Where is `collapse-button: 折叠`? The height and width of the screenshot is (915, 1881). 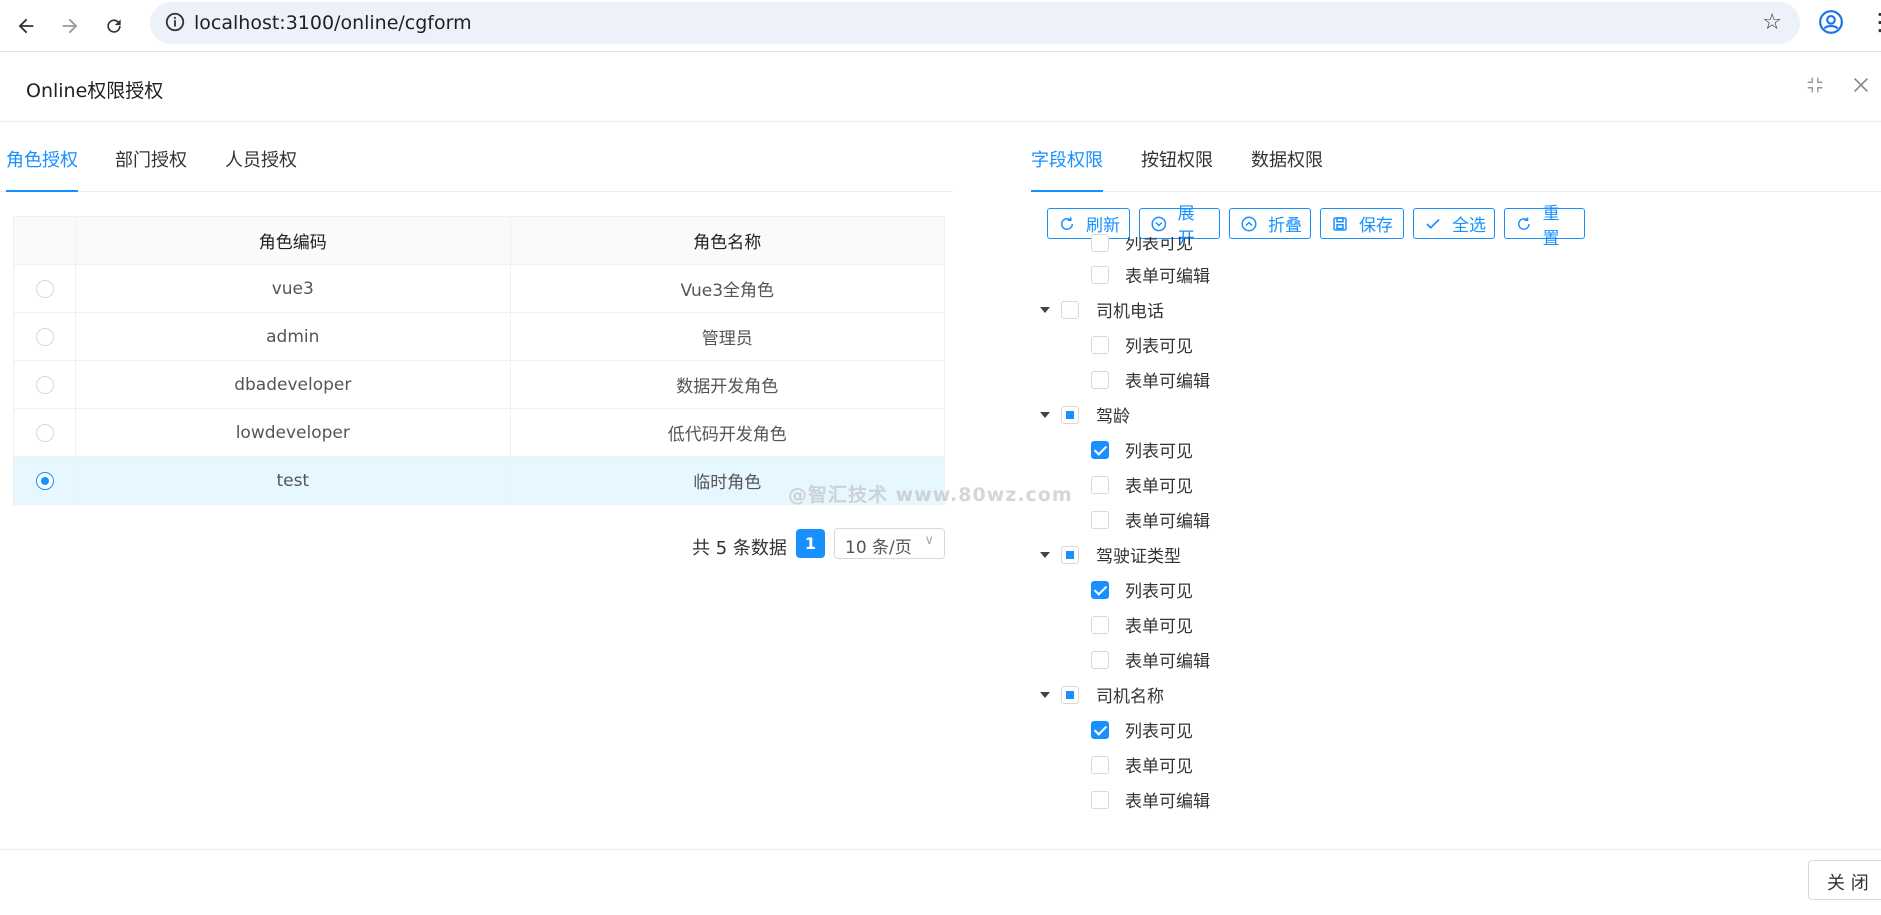
collapse-button: 折叠 is located at coordinates (1270, 223).